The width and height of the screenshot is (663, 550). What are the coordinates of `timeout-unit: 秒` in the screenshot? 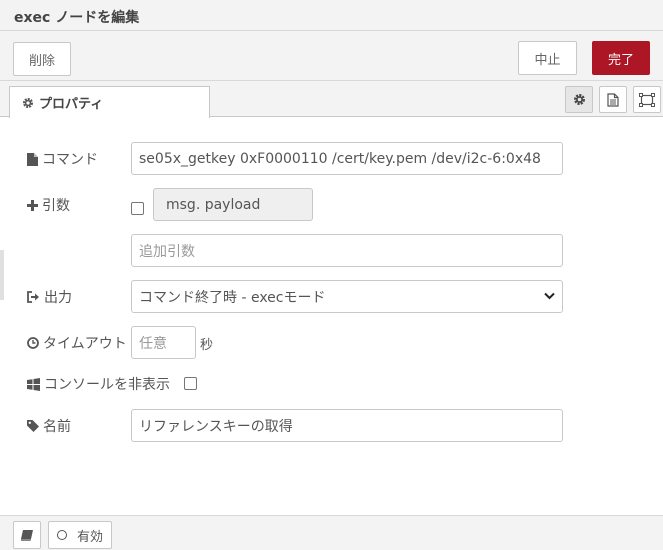 It's located at (207, 345).